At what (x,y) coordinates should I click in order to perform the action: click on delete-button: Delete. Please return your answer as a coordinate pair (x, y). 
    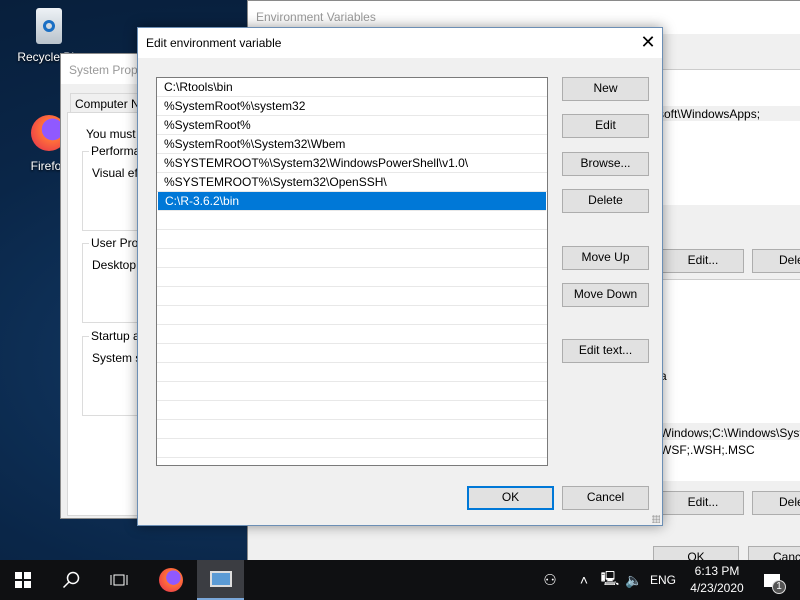
    Looking at the image, I should click on (605, 201).